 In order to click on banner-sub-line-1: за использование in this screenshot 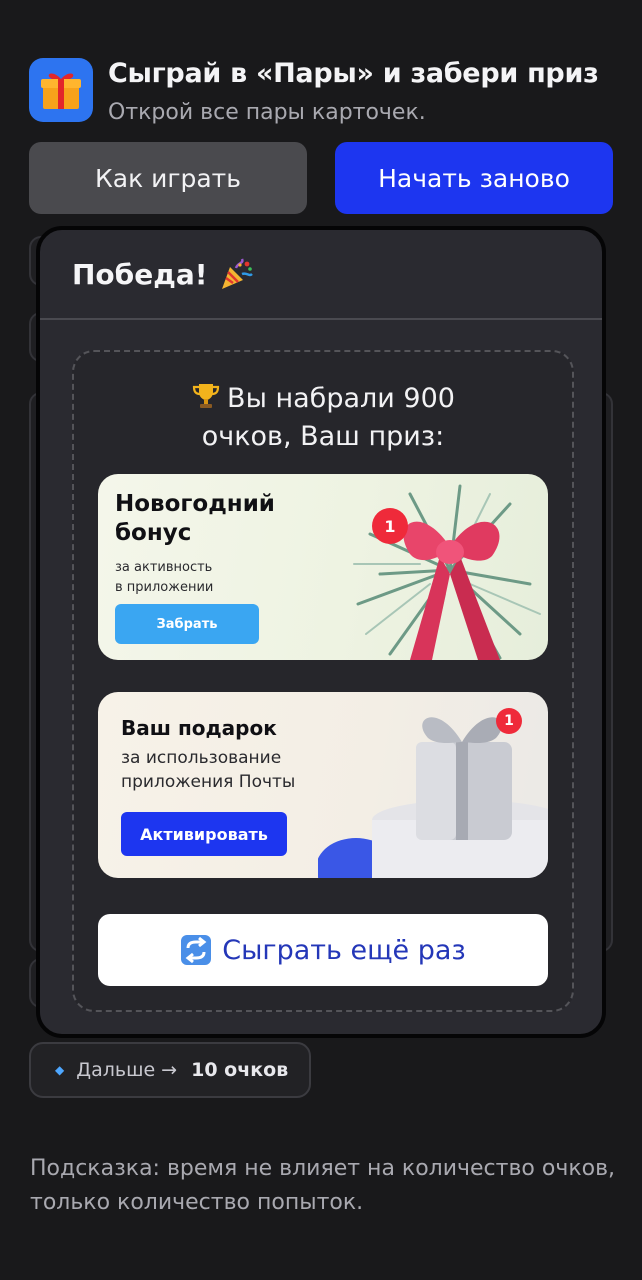, I will do `click(201, 758)`.